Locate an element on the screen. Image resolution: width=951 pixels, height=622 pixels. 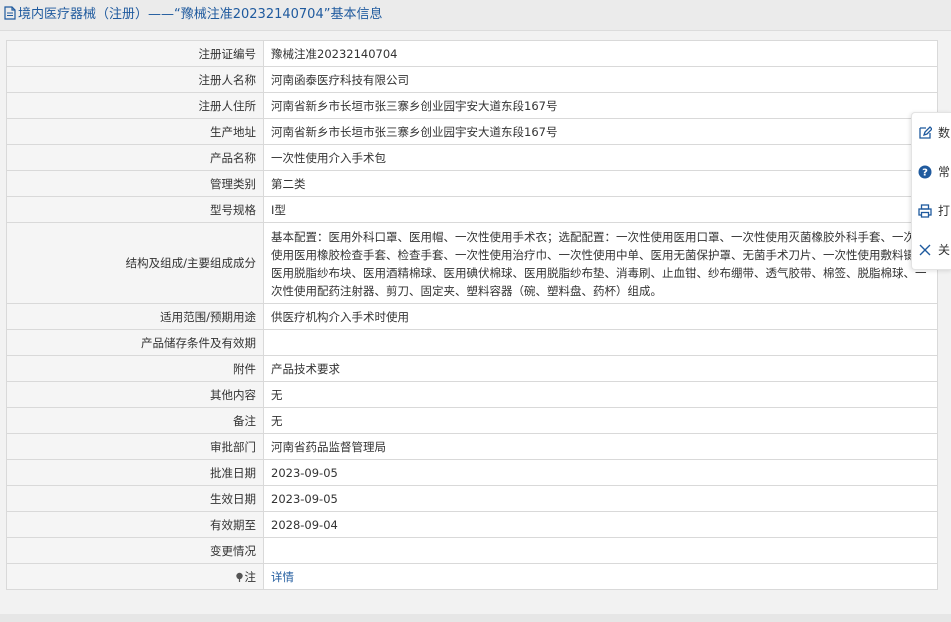
table-row: 适用范围/预期用途 供医疗机构介入手术时使用 is located at coordinates (472, 316).